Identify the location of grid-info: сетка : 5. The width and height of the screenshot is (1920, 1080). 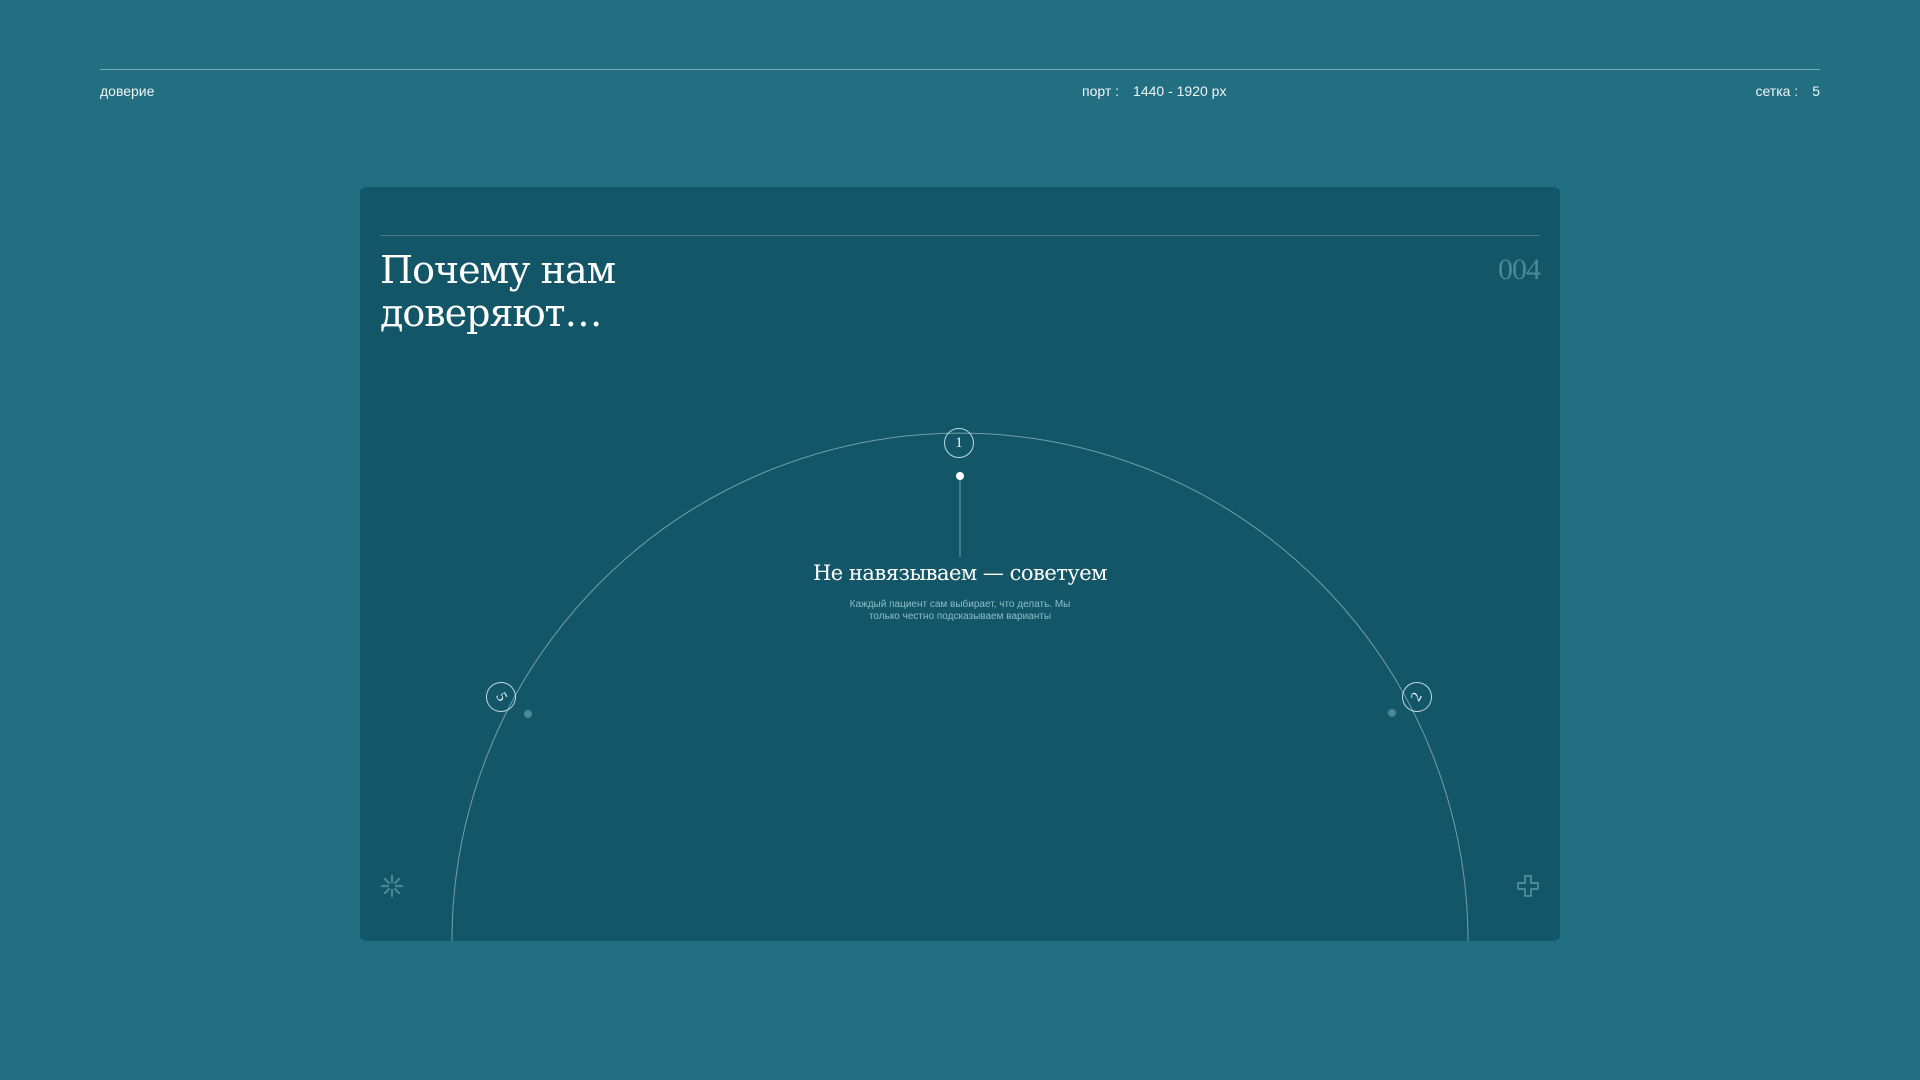
(1787, 91).